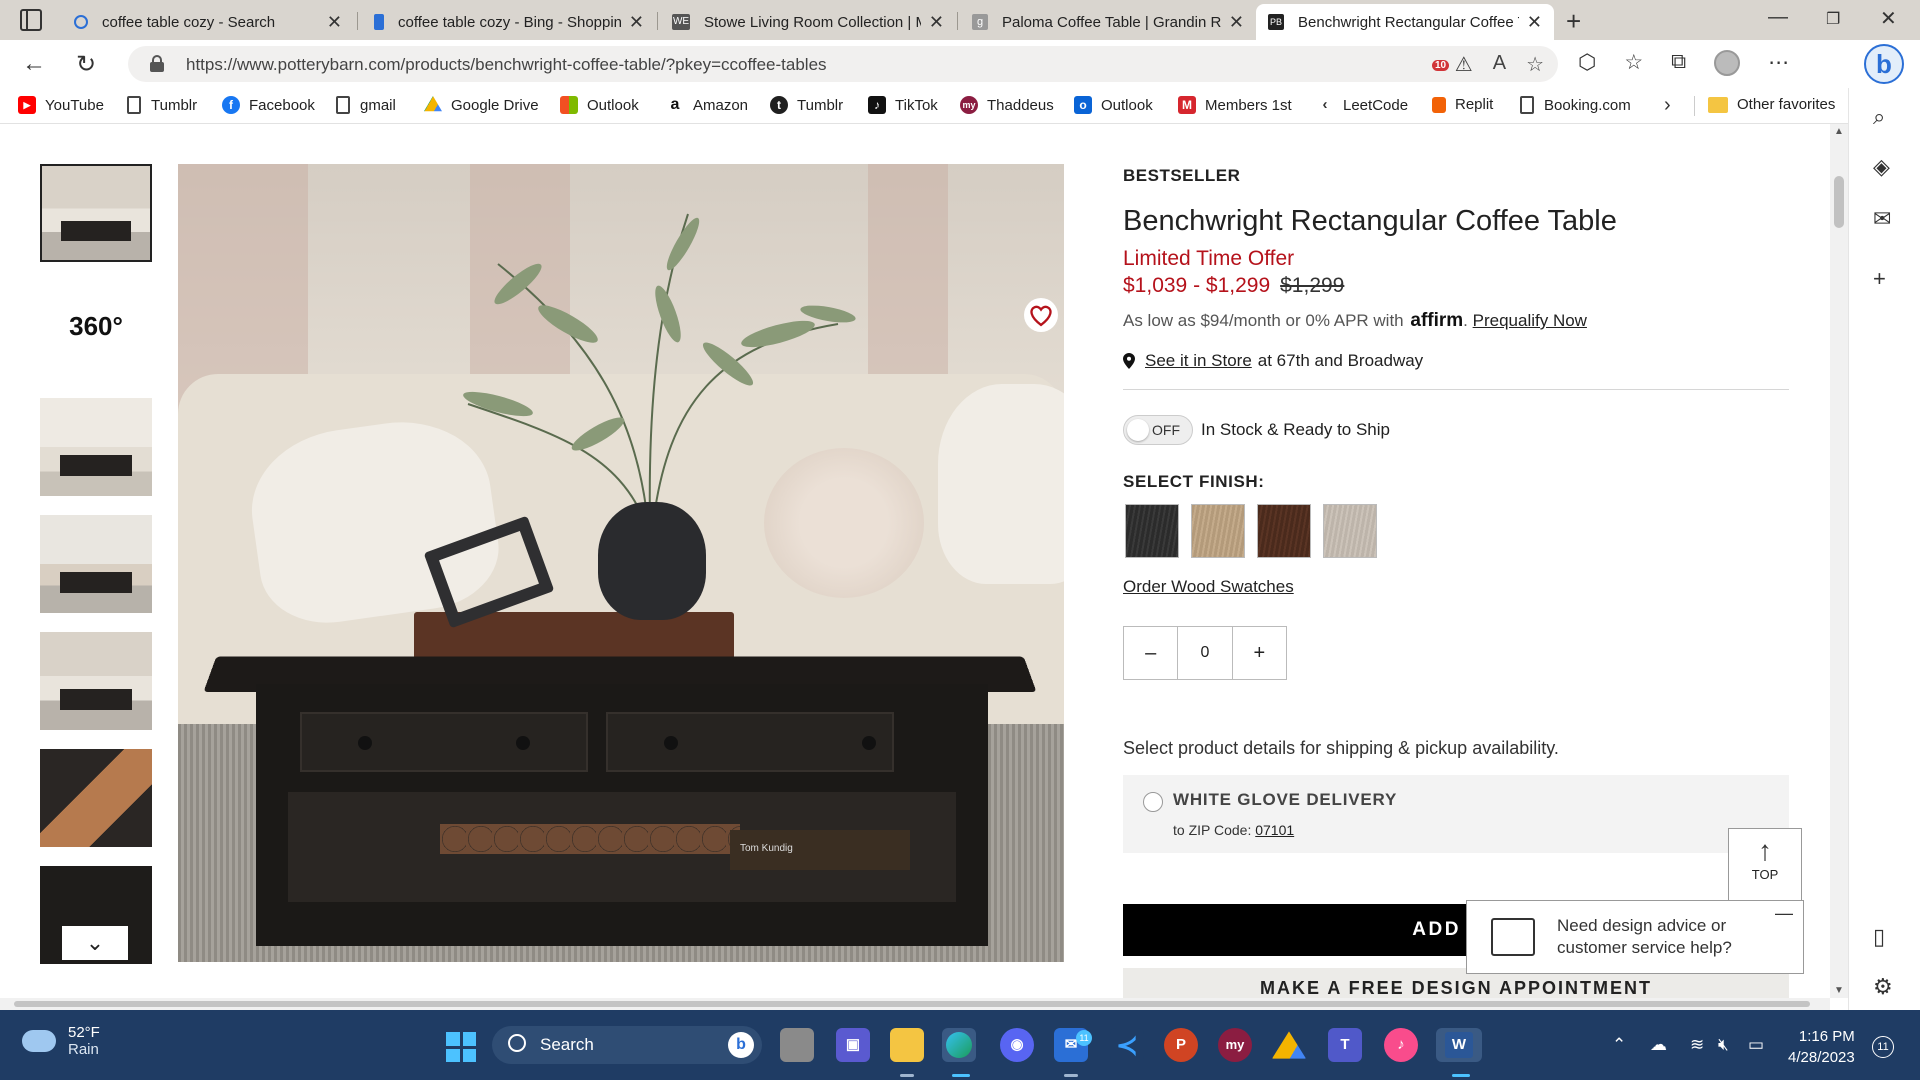  Describe the element at coordinates (509, 22) in the screenshot. I see `tab-bing-shopping: coffee table cozy - Bing - Shopping ✕` at that location.